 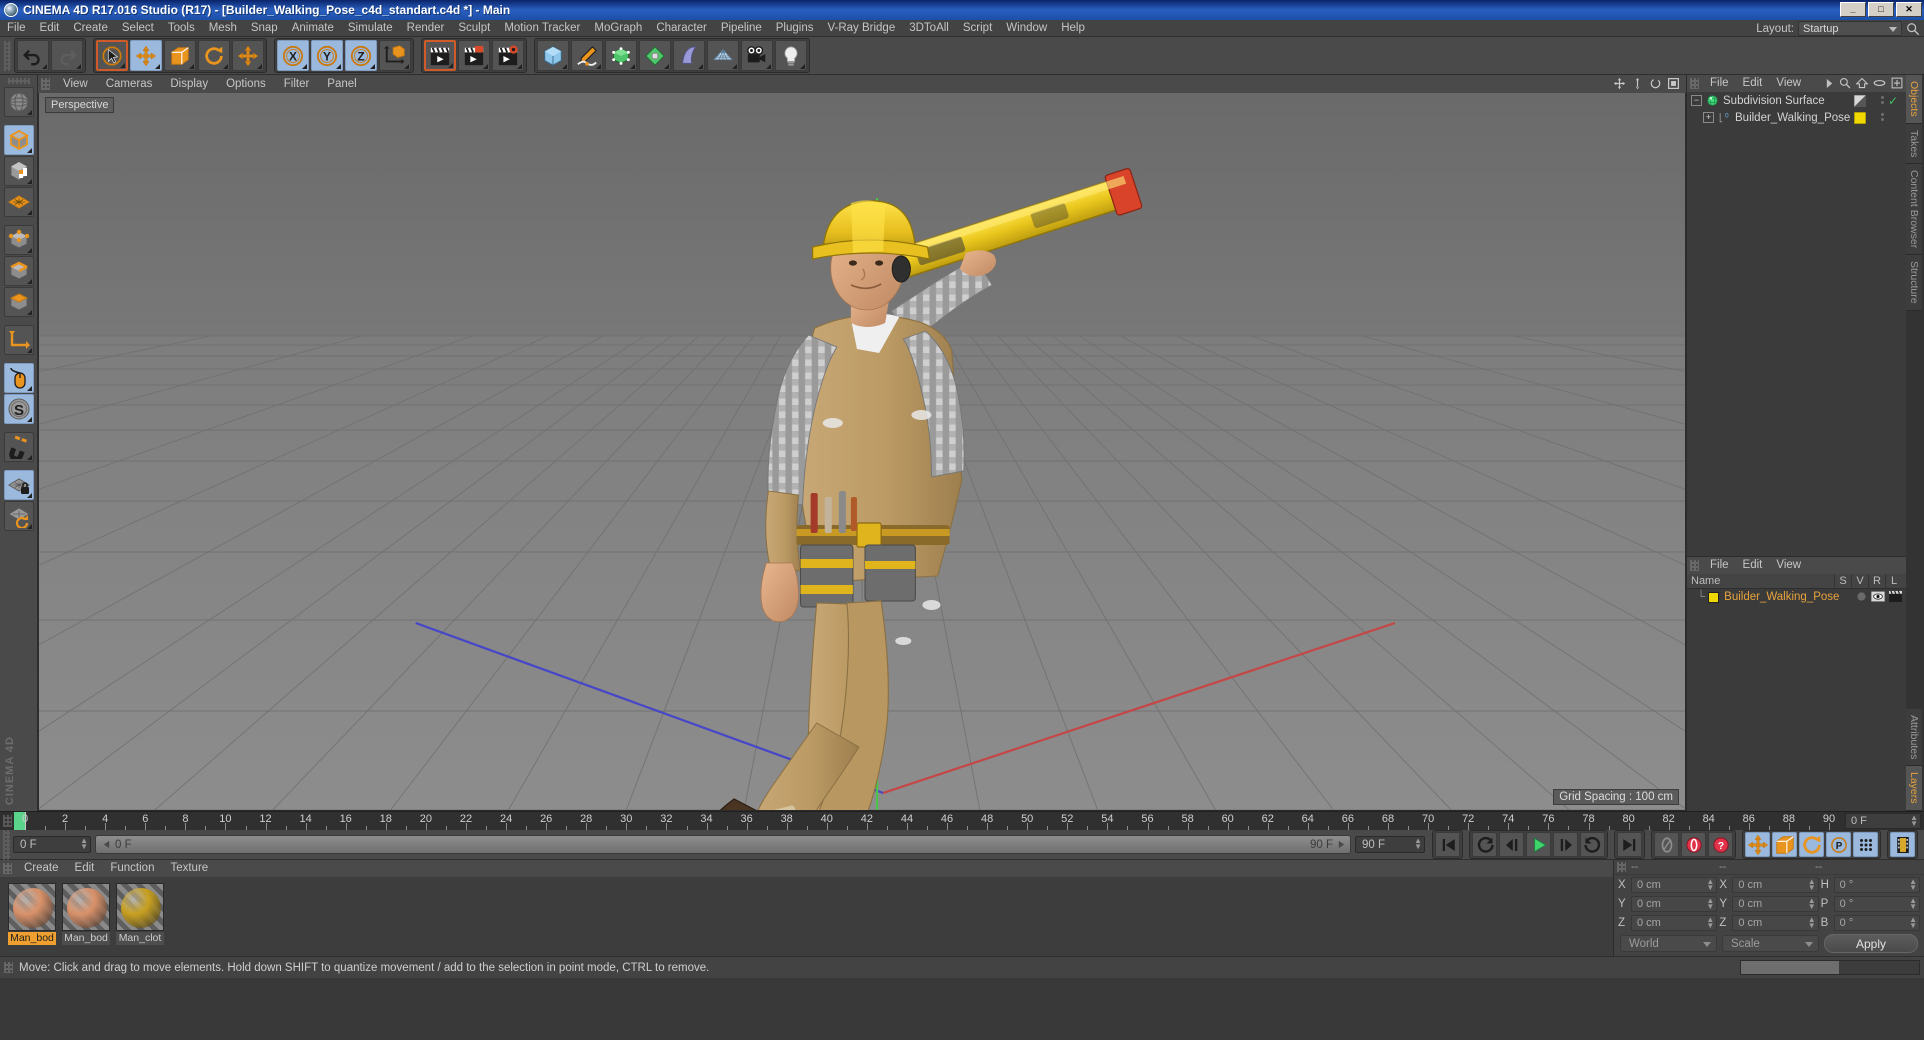 I want to click on side-tab-takes: Takes, so click(x=1914, y=144).